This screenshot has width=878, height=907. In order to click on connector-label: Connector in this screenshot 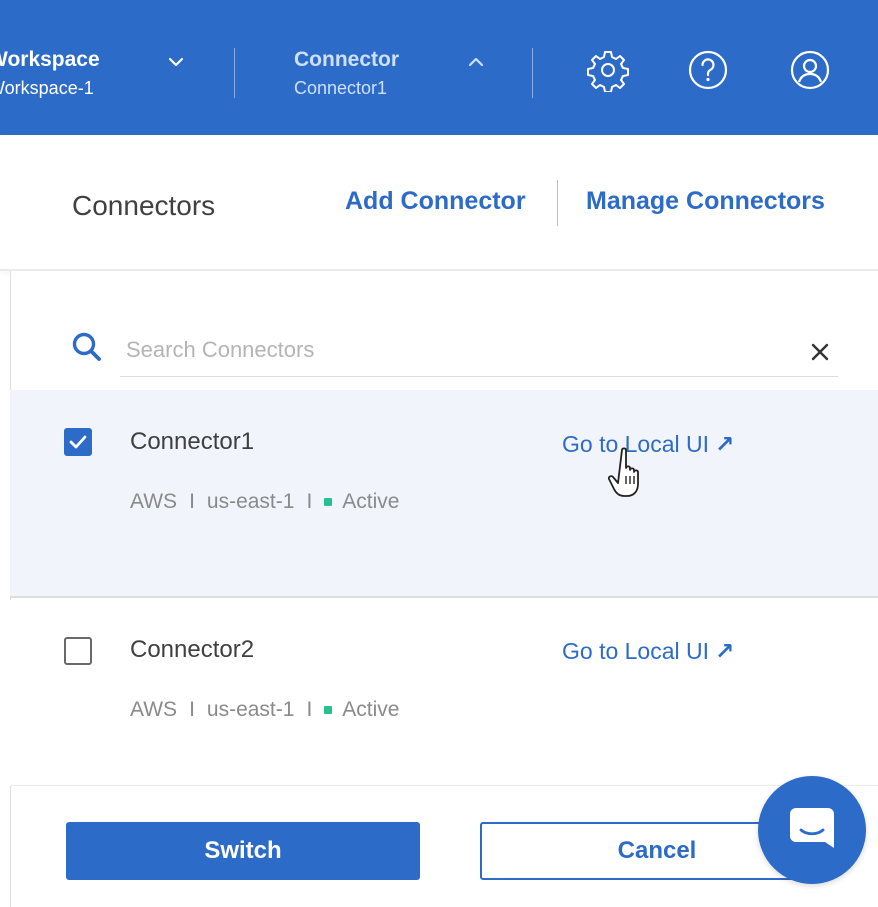, I will do `click(346, 59)`.